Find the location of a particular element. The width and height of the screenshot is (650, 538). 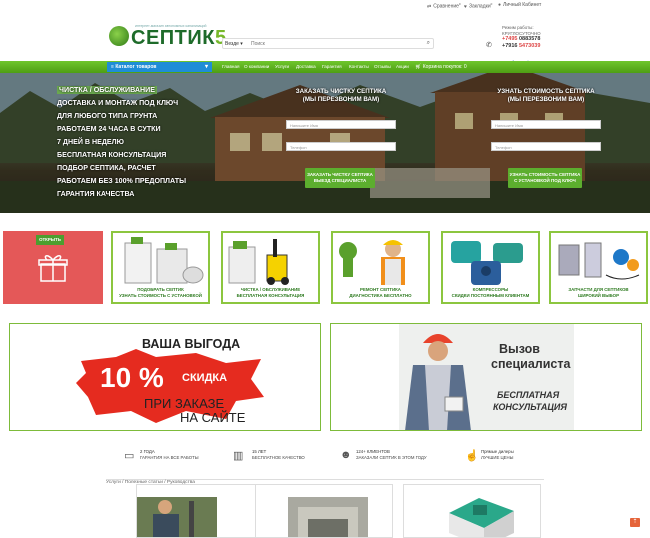

promo-line-2: НА САЙТЕ is located at coordinates (213, 417).